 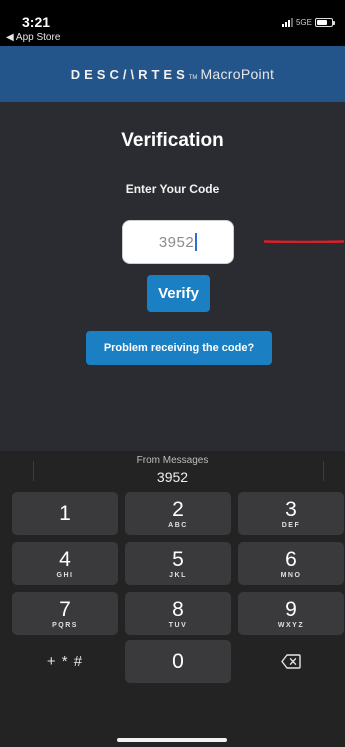 I want to click on key-digit: 0, so click(x=178, y=661).